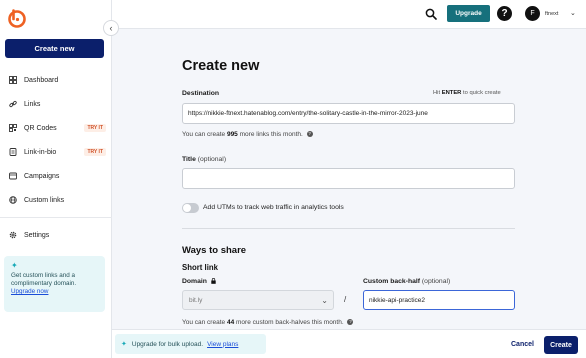 This screenshot has width=586, height=358. I want to click on backhalf-label-text: Custom back-half, so click(392, 281).